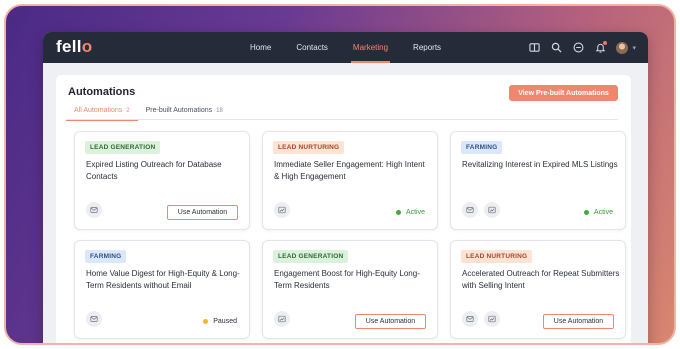 The height and width of the screenshot is (349, 680). Describe the element at coordinates (98, 110) in the screenshot. I see `tab-label: All Automations` at that location.